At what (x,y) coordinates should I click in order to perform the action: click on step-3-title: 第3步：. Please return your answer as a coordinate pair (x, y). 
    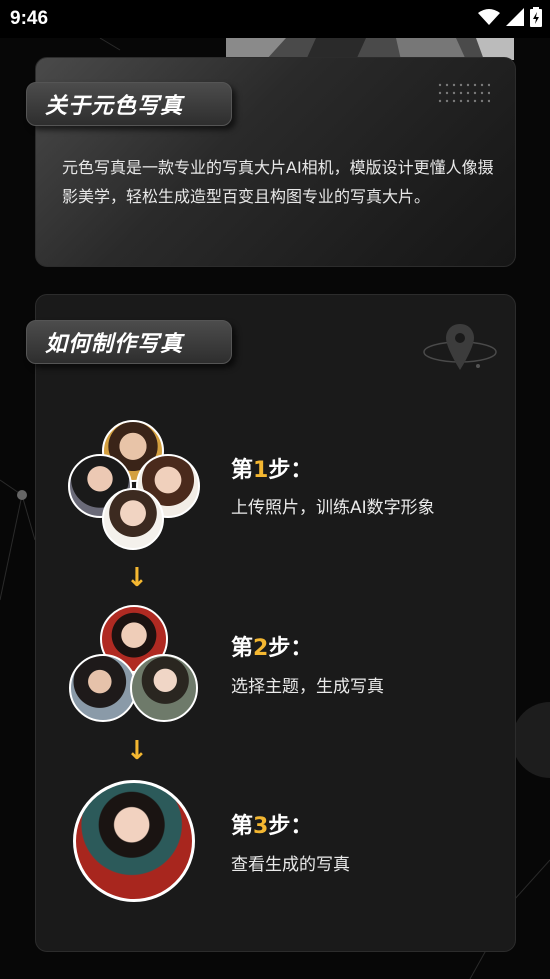
    Looking at the image, I should click on (272, 826).